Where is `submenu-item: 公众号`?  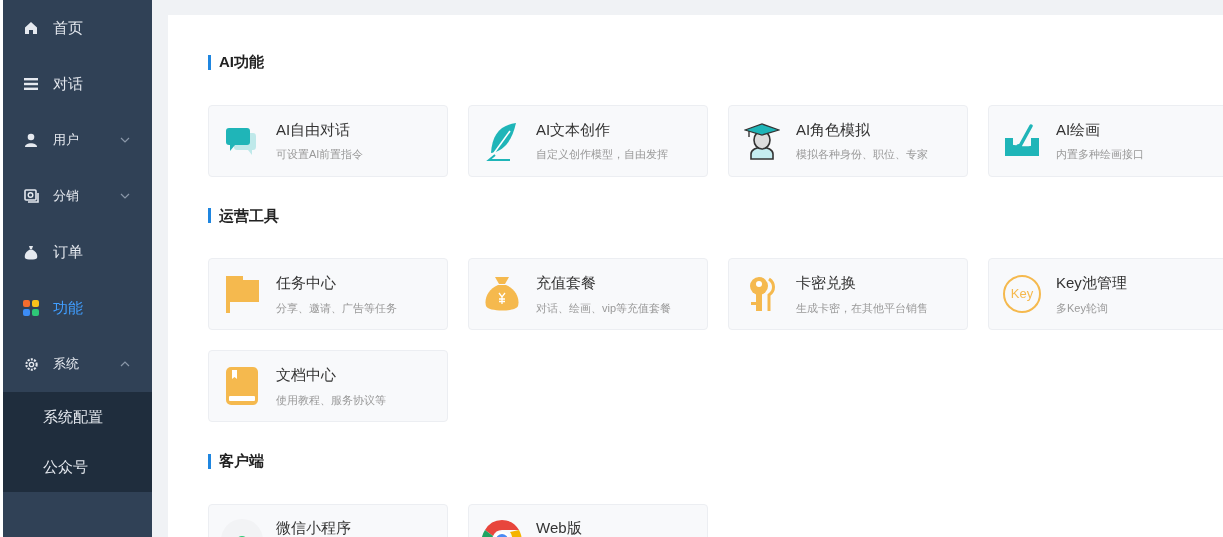 submenu-item: 公众号 is located at coordinates (77, 467).